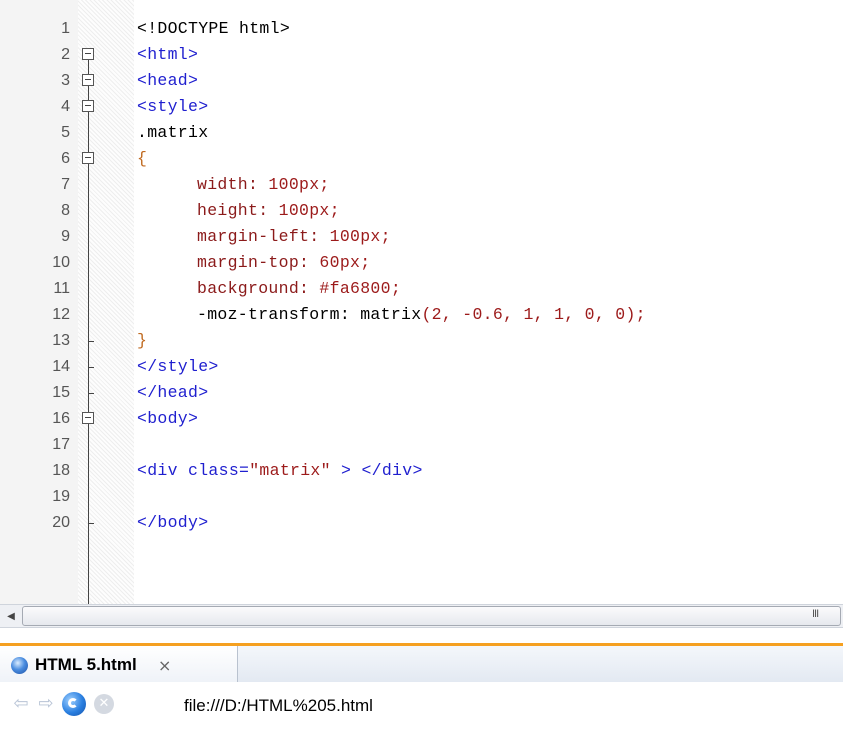 This screenshot has width=843, height=738. What do you see at coordinates (61, 392) in the screenshot?
I see `line-number: 15` at bounding box center [61, 392].